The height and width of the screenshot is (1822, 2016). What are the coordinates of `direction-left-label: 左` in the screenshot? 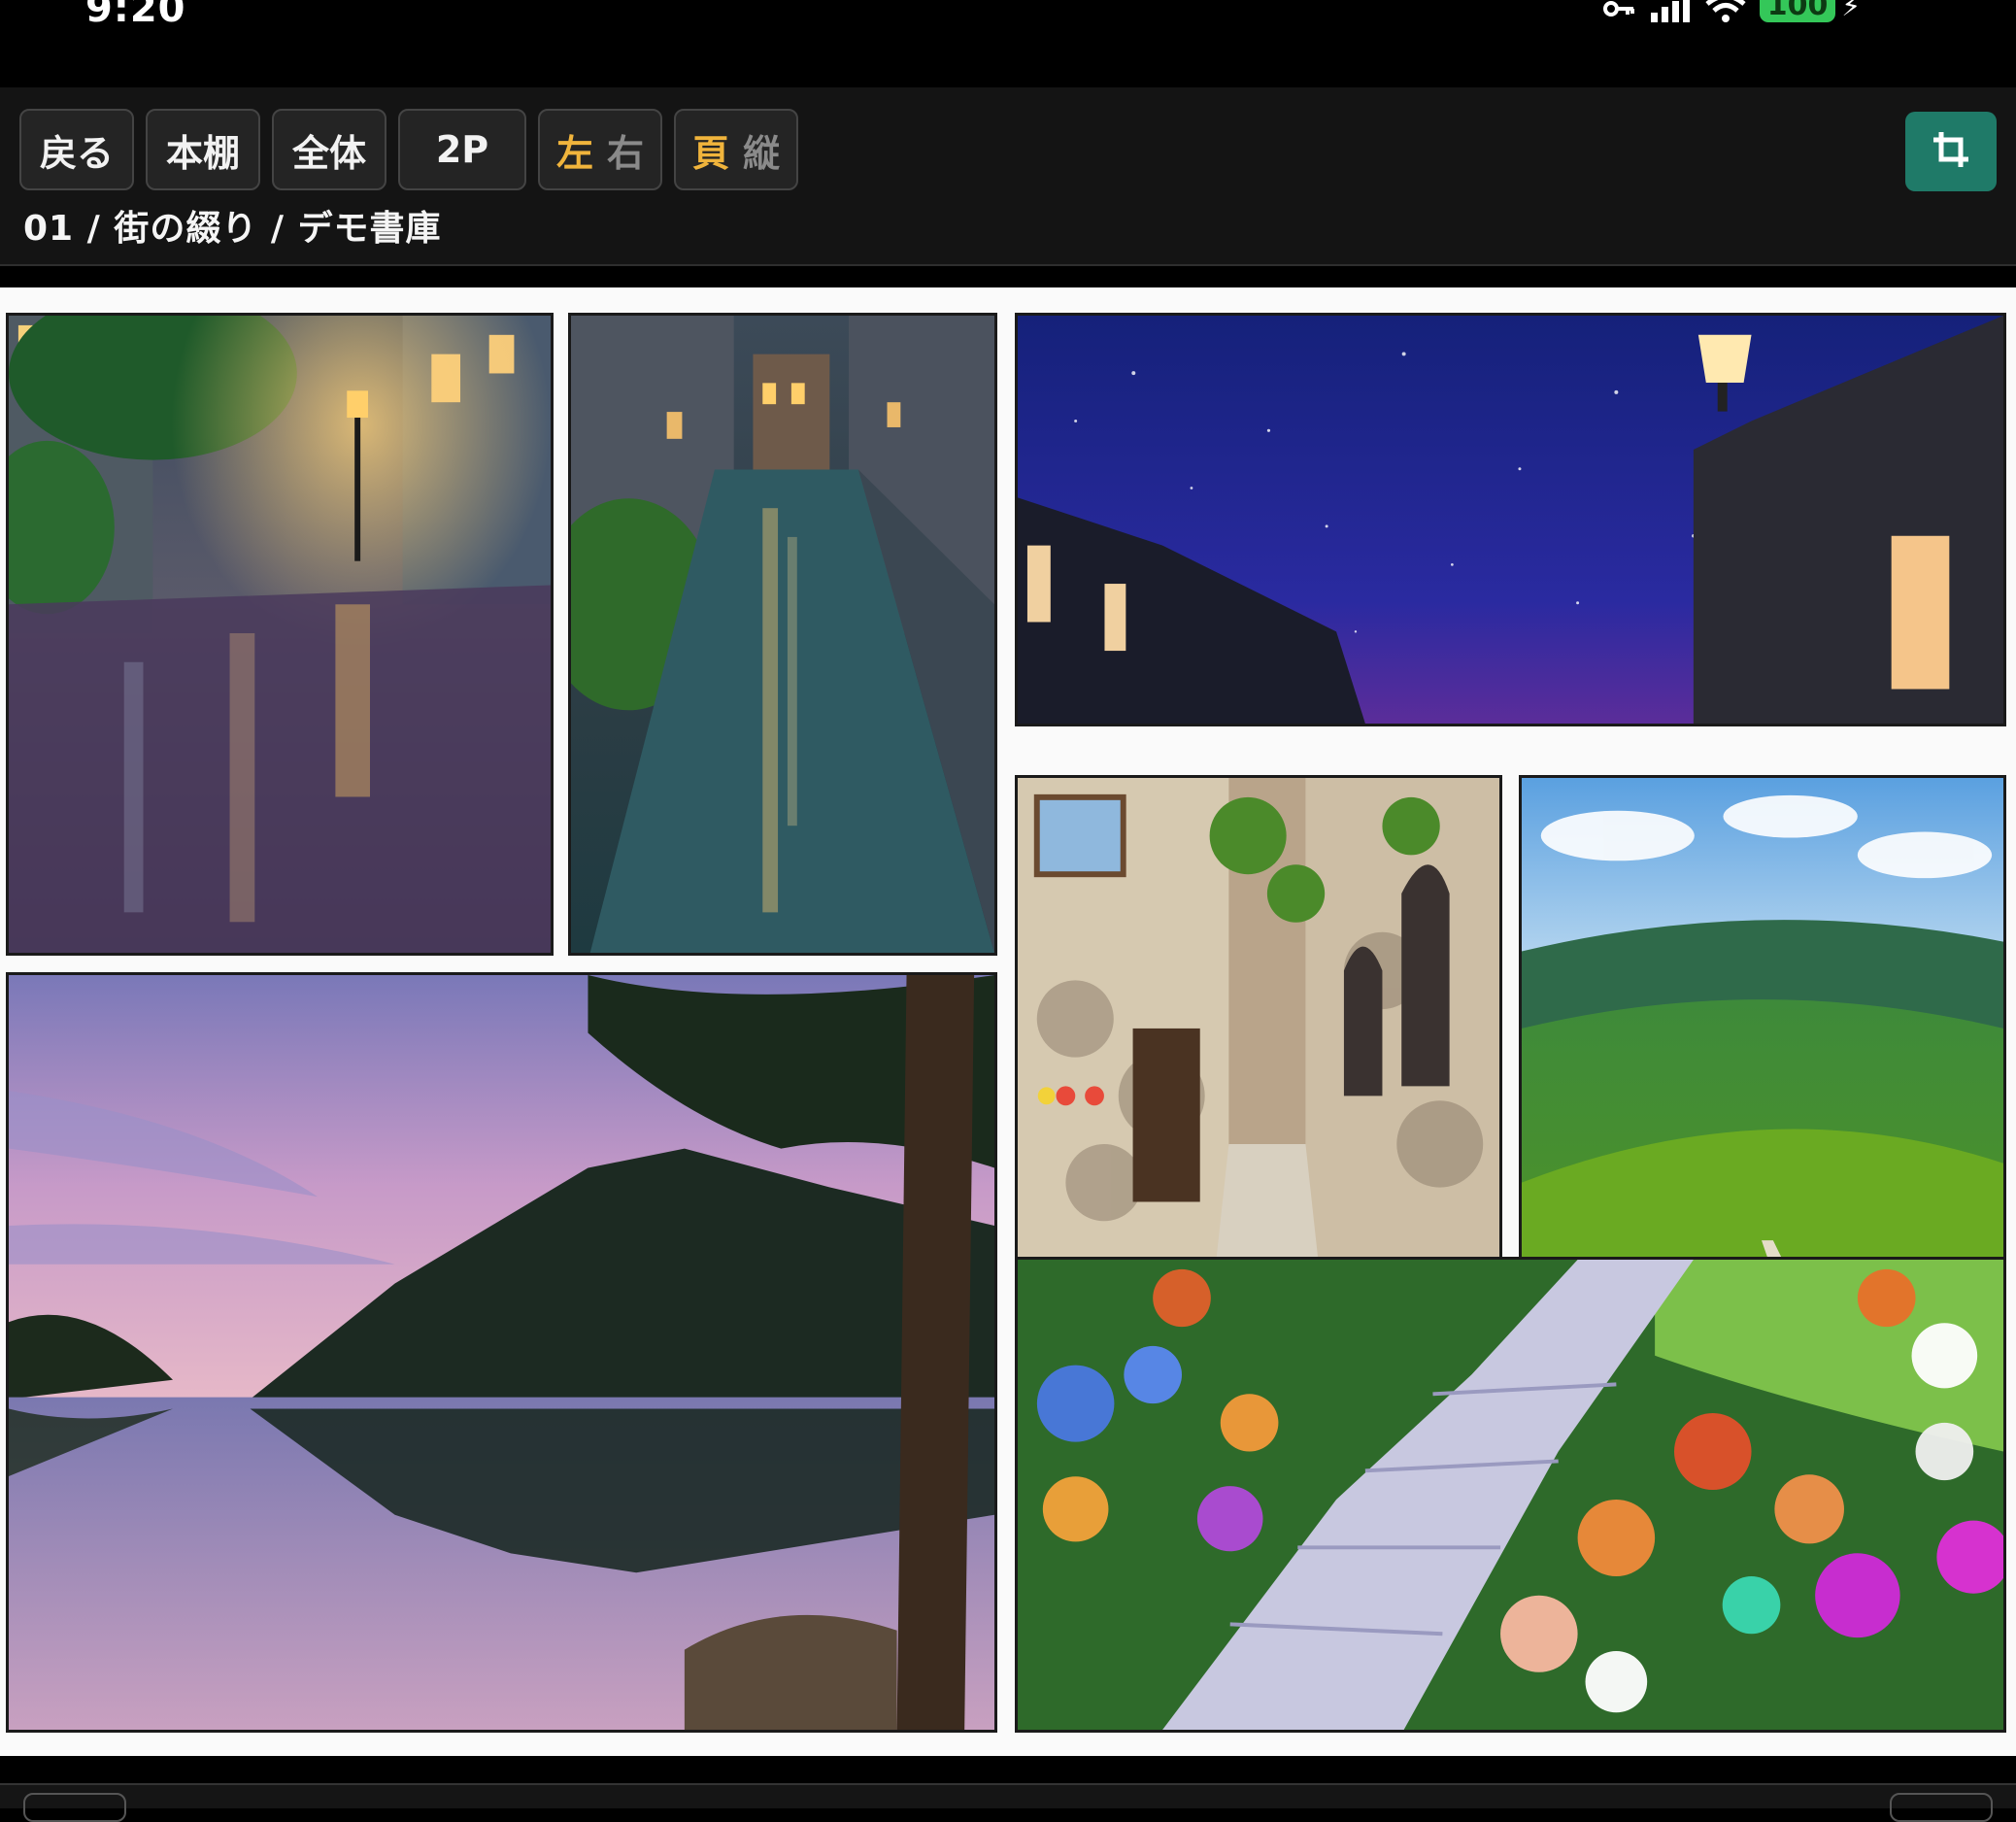 It's located at (574, 153).